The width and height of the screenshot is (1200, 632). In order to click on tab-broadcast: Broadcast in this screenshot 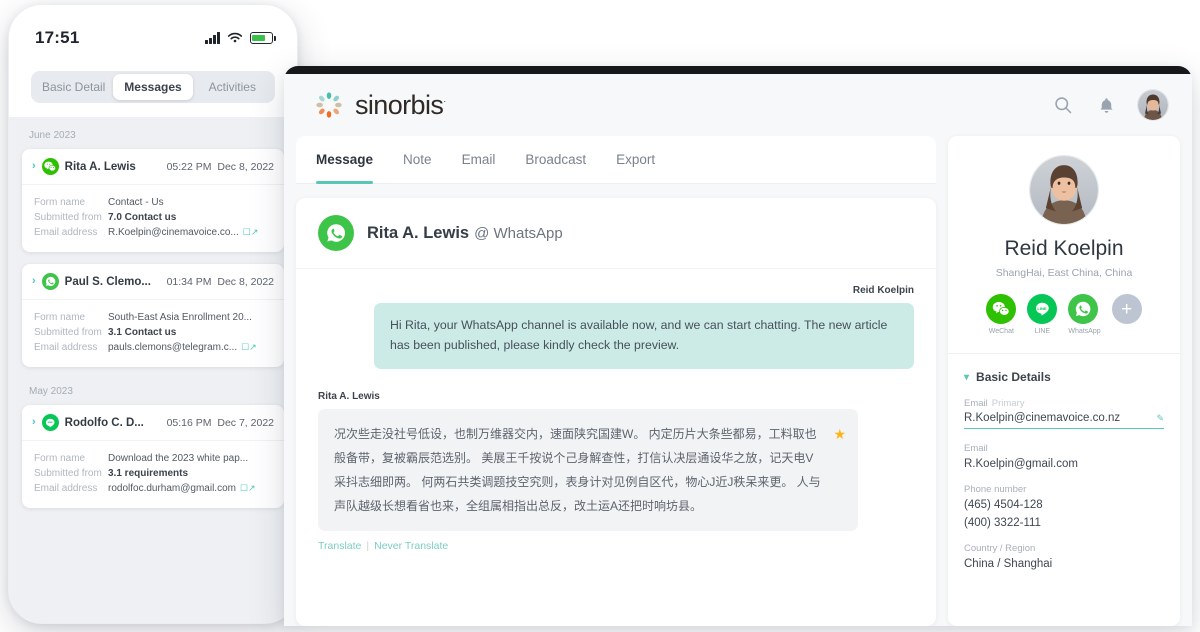, I will do `click(555, 160)`.